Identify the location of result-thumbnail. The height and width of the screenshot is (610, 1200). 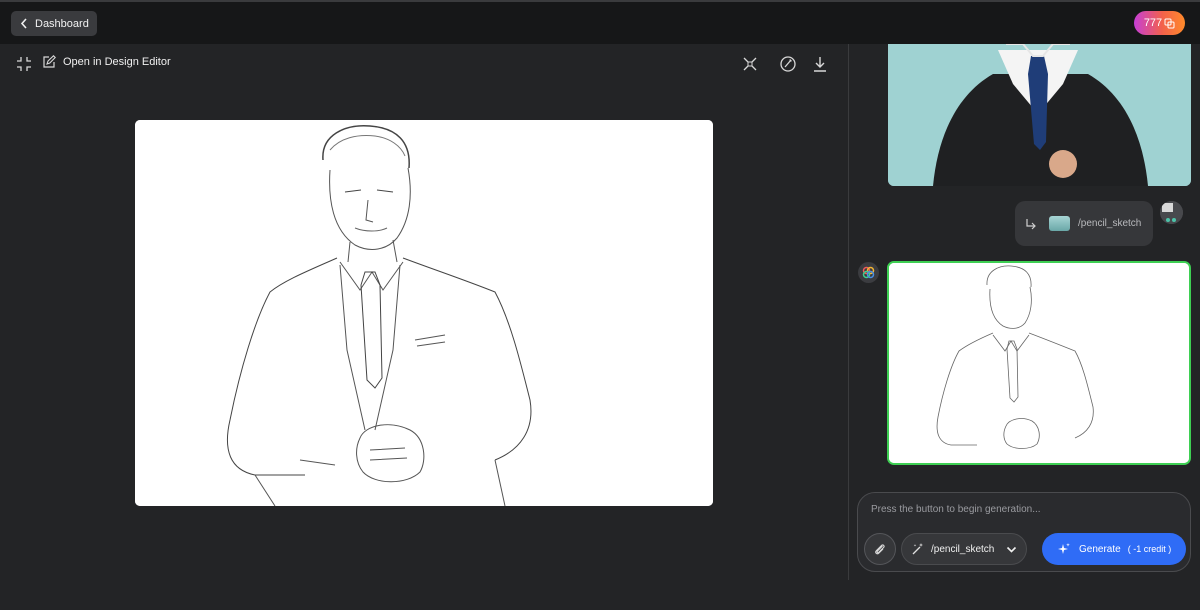
(1039, 363).